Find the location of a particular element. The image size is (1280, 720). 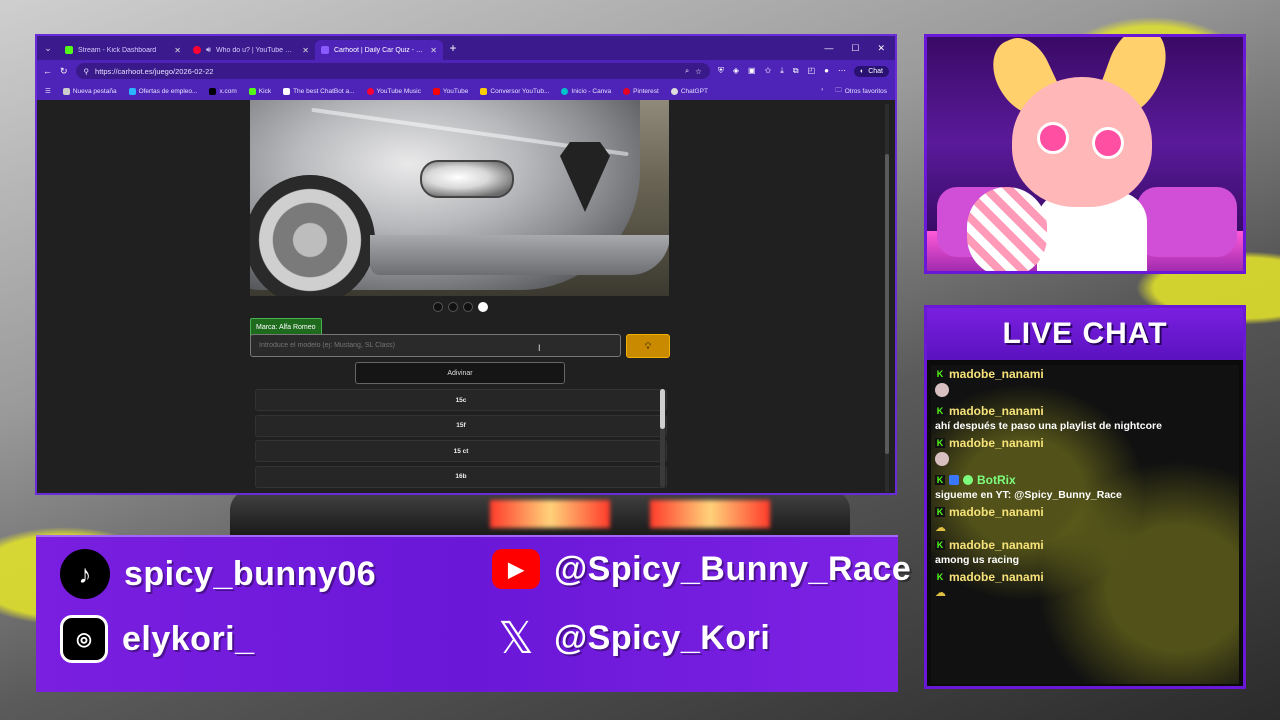

suggestion-list: 15c 15f 15 ct 16b is located at coordinates (461, 439).